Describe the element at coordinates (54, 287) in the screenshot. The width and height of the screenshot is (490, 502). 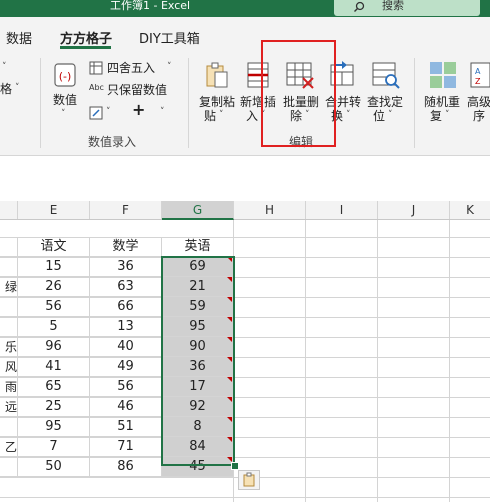
I see `data-cell: 26` at that location.